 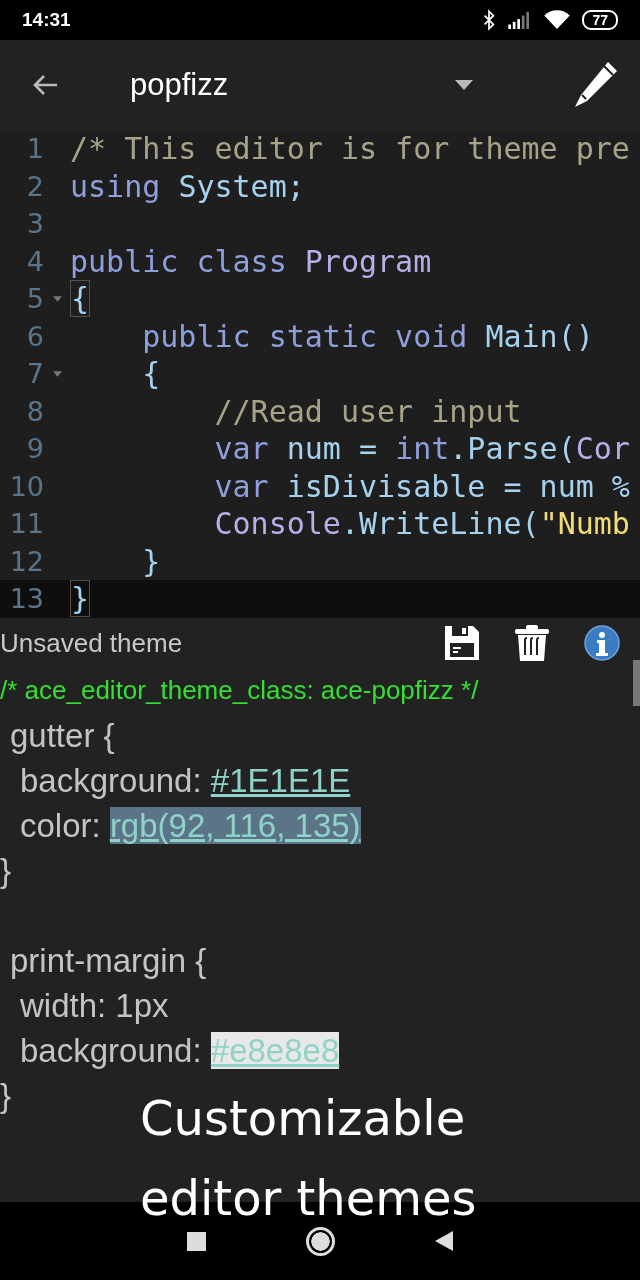 I want to click on line-number: 4, so click(x=34, y=261).